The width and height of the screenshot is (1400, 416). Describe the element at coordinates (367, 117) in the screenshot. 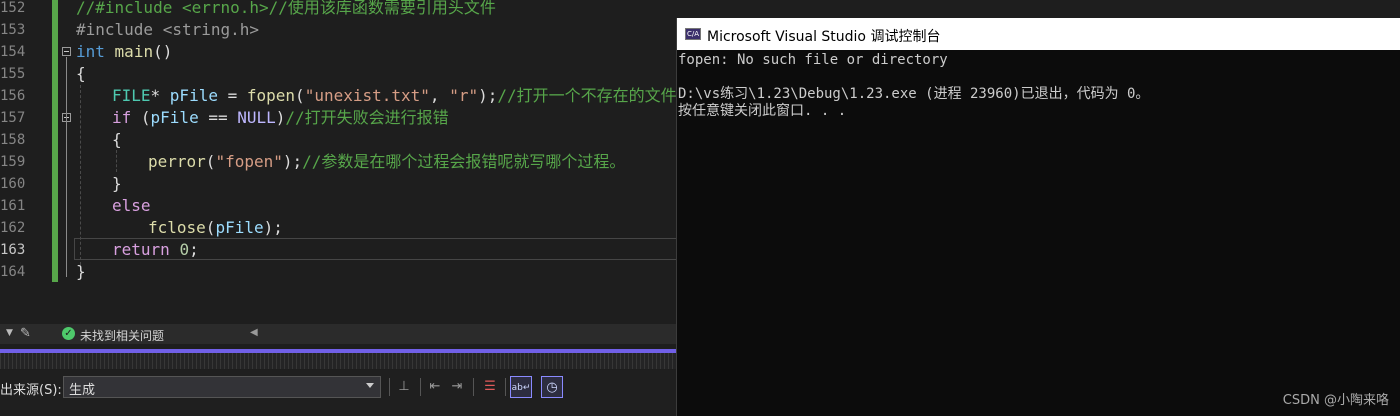

I see `comment: //打开失败会进行报错` at that location.